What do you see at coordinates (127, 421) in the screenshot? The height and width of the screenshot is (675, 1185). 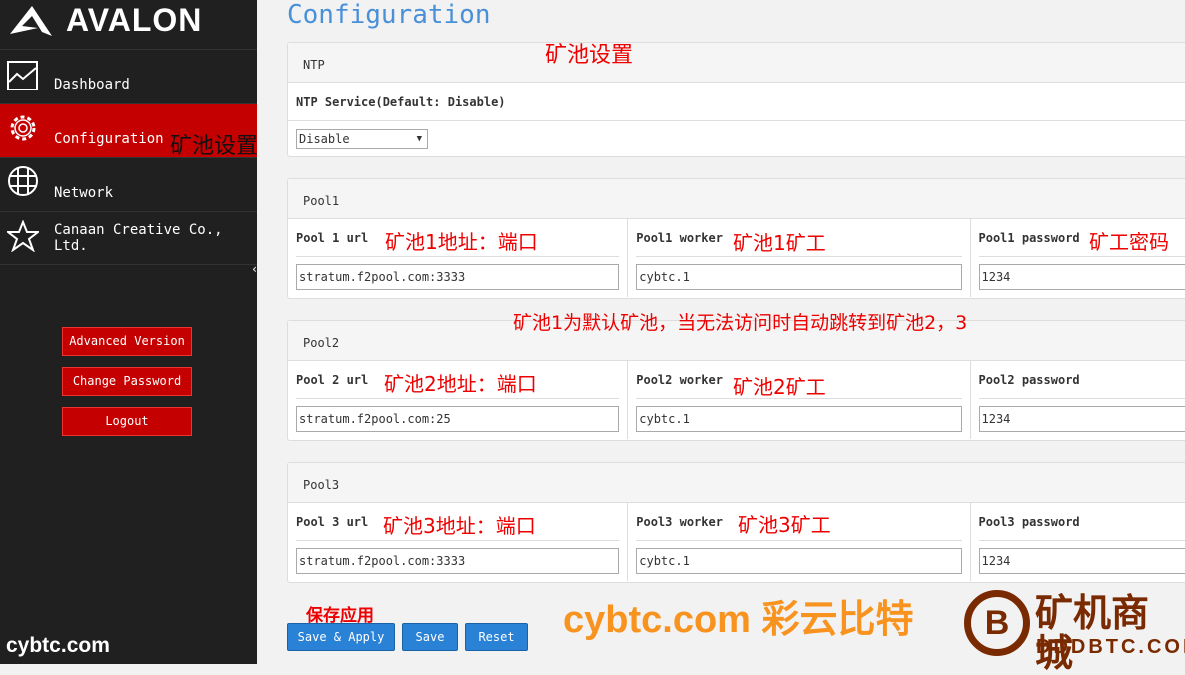 I see `logout-button: Logout` at bounding box center [127, 421].